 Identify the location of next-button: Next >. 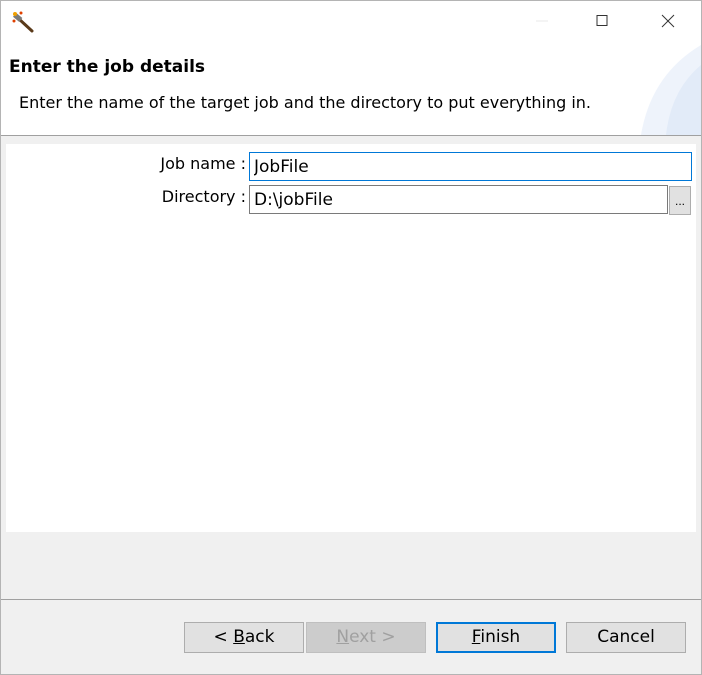
(366, 637).